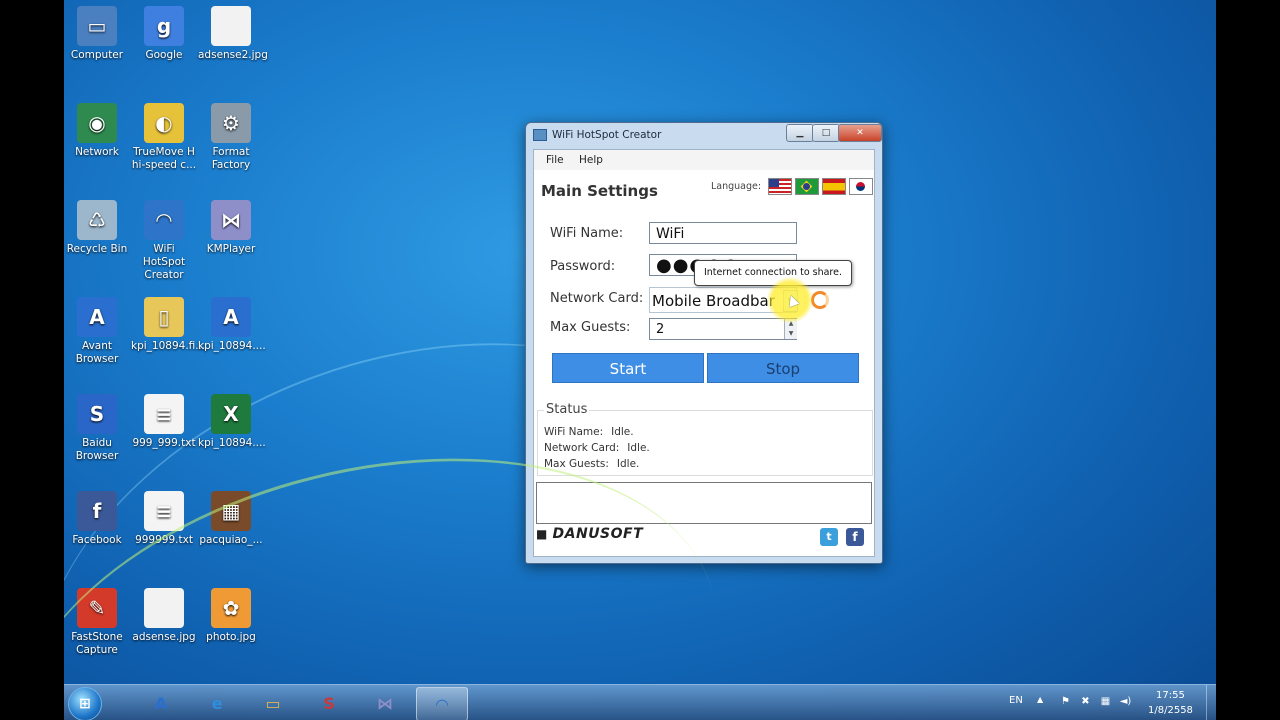 The image size is (1280, 720). Describe the element at coordinates (231, 228) in the screenshot. I see `desktop-icon: ⋈ KMPlayer` at that location.